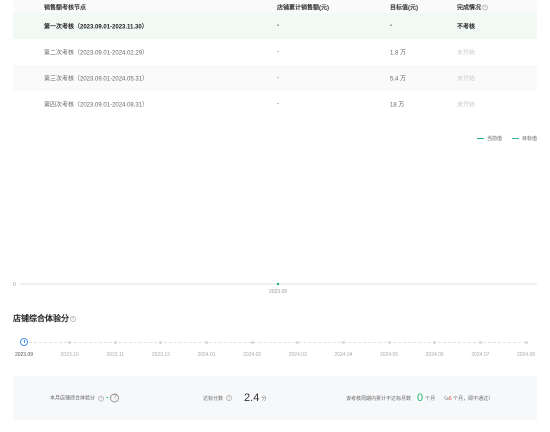 The height and width of the screenshot is (432, 550). What do you see at coordinates (73, 398) in the screenshot?
I see `score-label: 本月店铺综合体验分` at bounding box center [73, 398].